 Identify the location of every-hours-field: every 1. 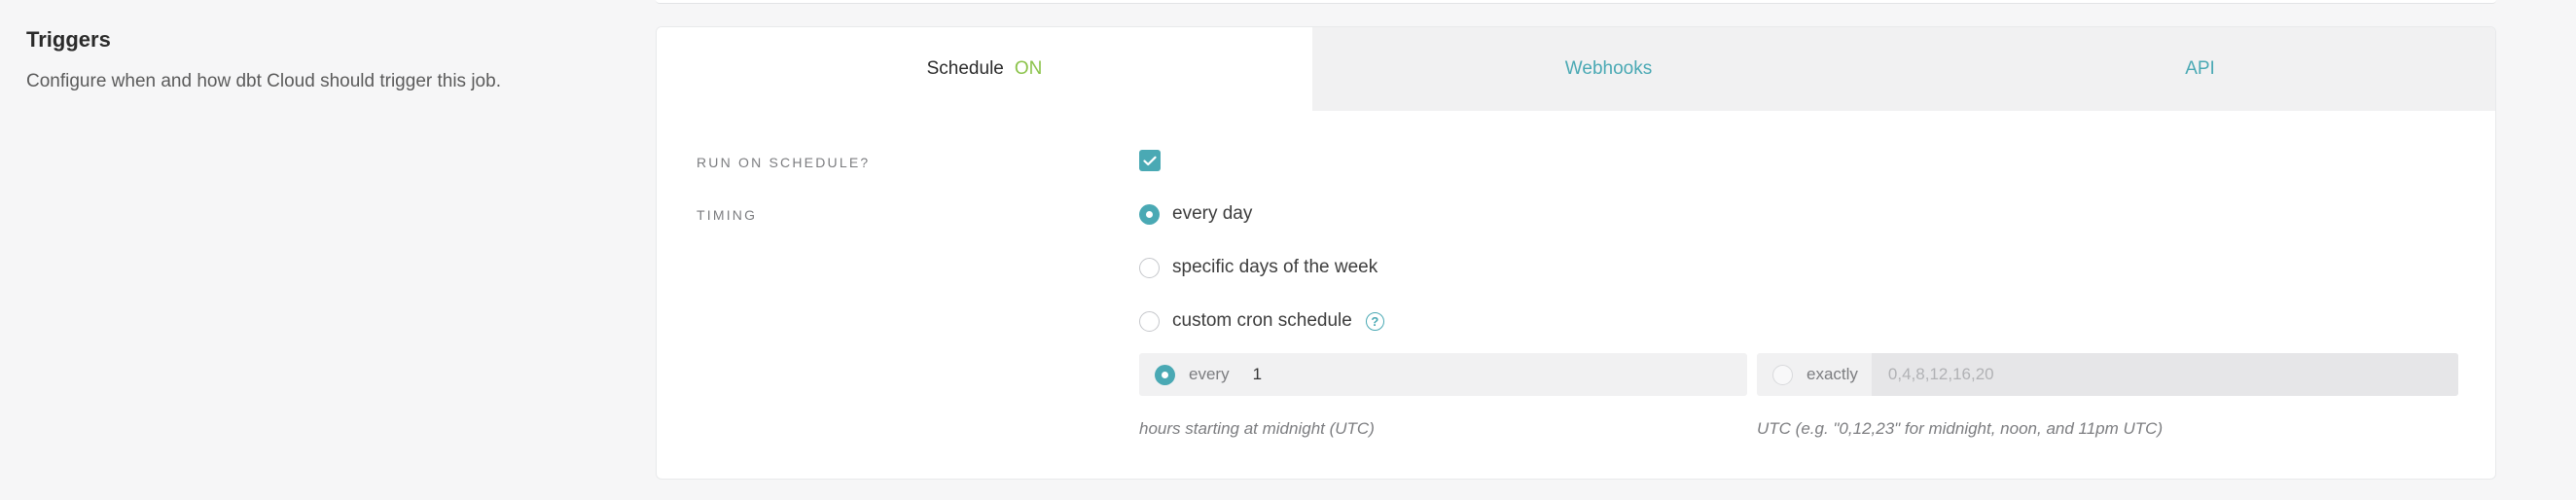
(1443, 374).